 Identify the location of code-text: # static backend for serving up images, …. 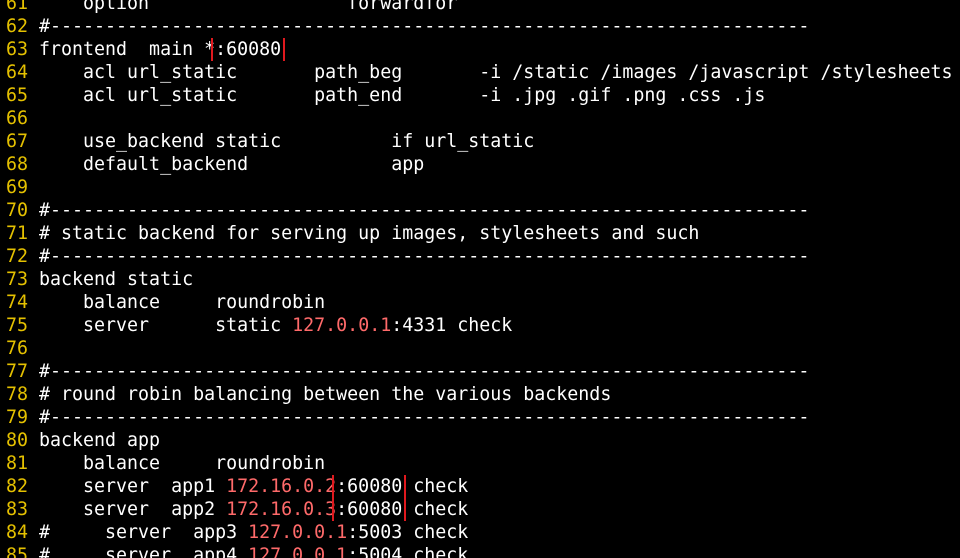
(369, 233).